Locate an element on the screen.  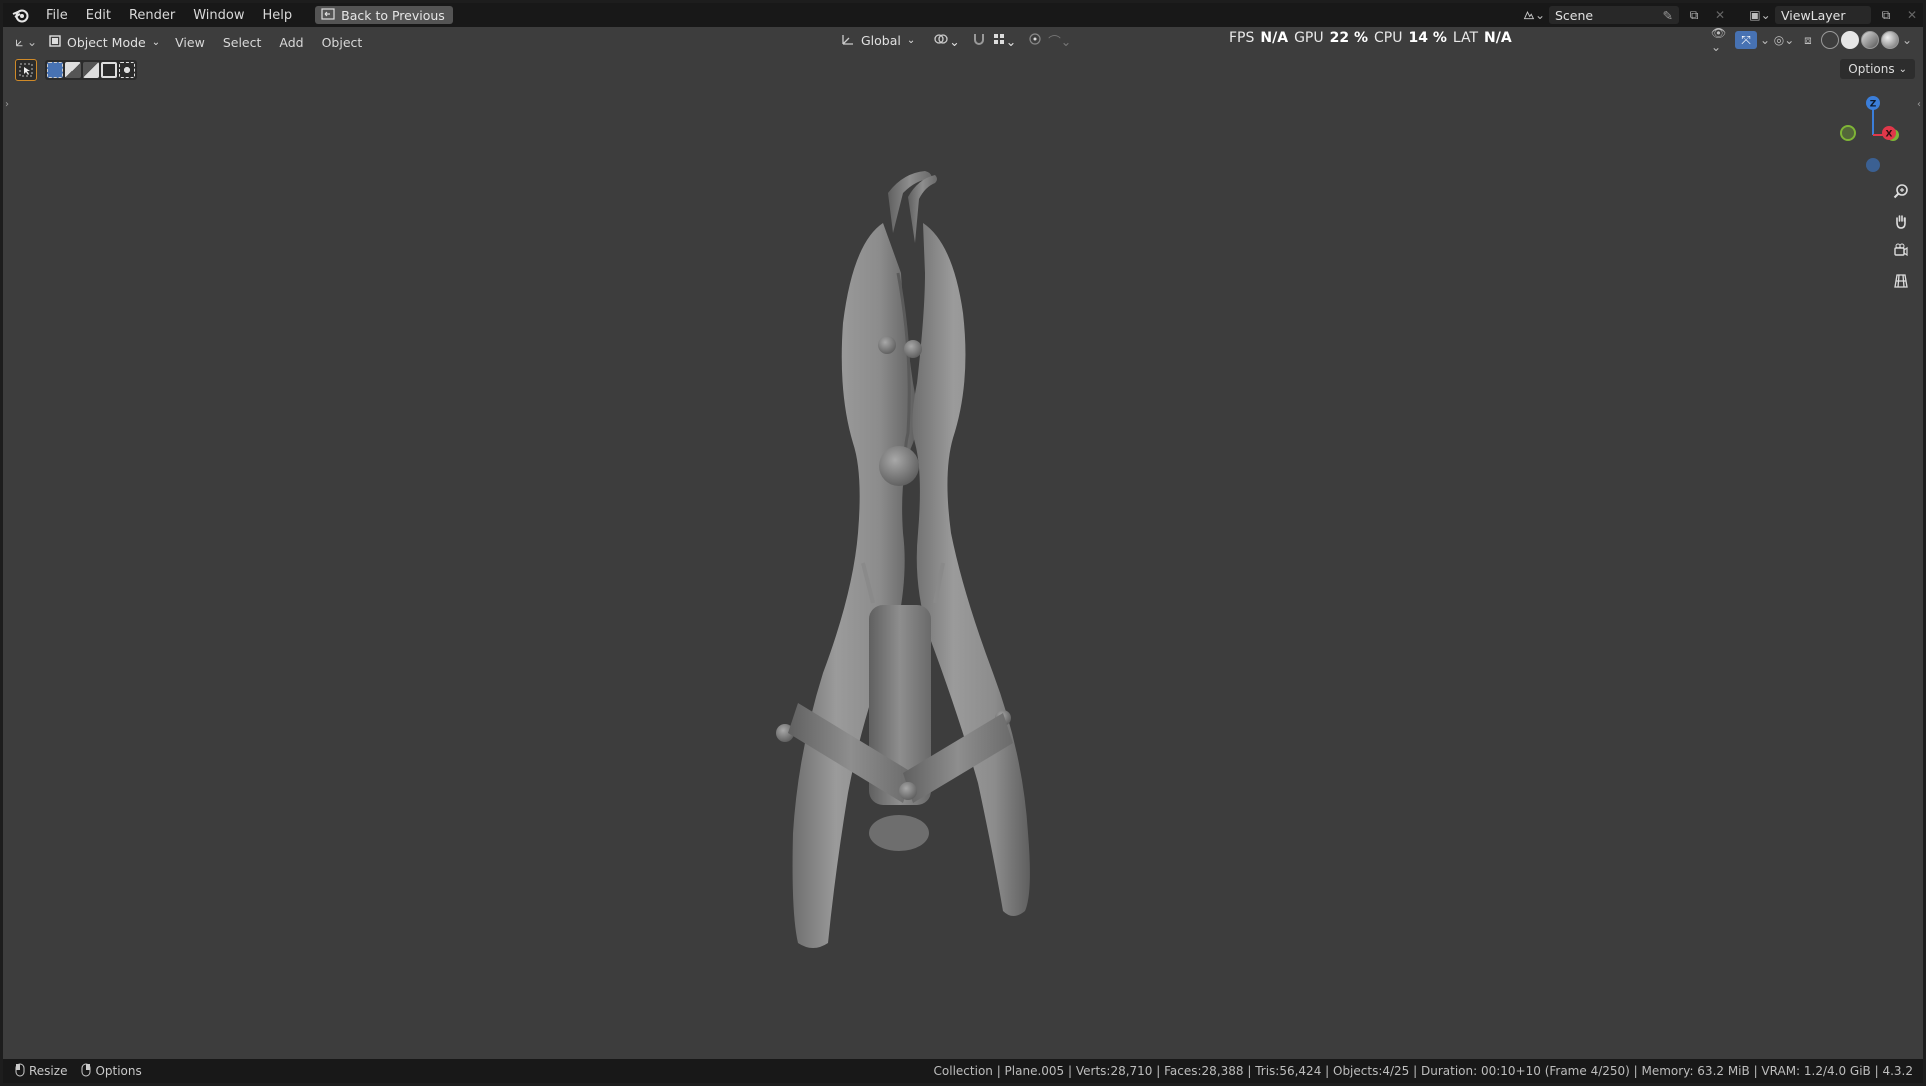
cpu-label: CPU is located at coordinates (1388, 38).